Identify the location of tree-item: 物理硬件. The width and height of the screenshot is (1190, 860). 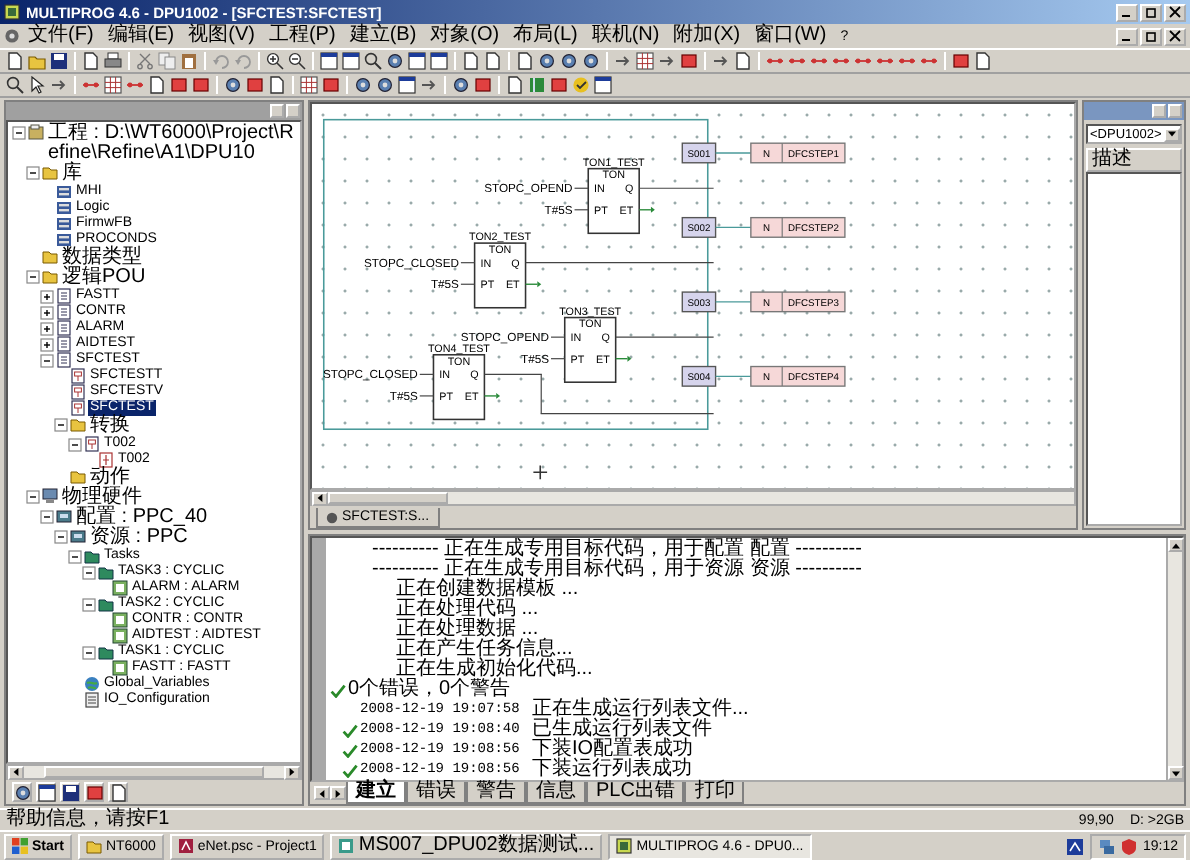
(102, 498).